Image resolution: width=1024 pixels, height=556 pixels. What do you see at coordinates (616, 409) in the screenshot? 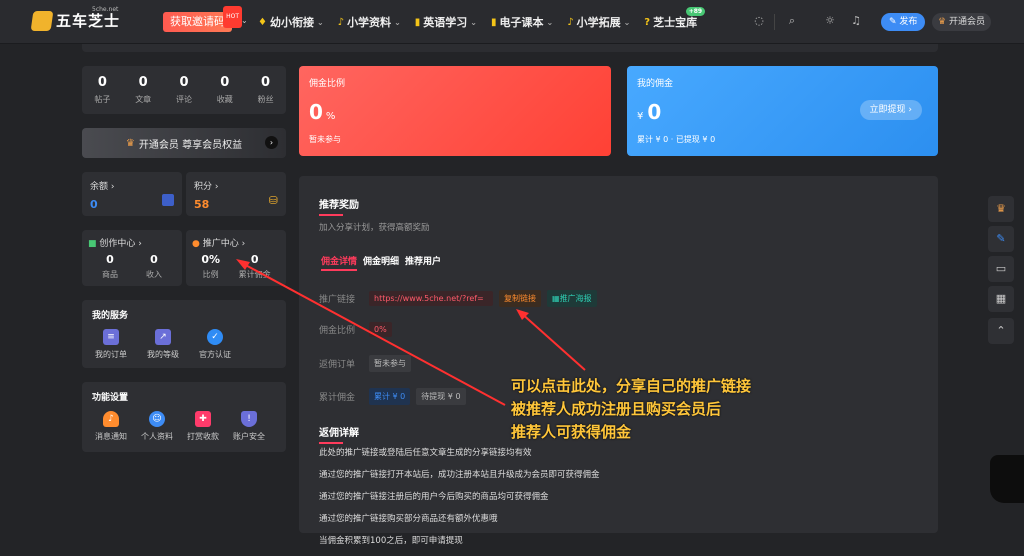
I see `annotation-line: 被推荐人成功注册且购买会员后` at bounding box center [616, 409].